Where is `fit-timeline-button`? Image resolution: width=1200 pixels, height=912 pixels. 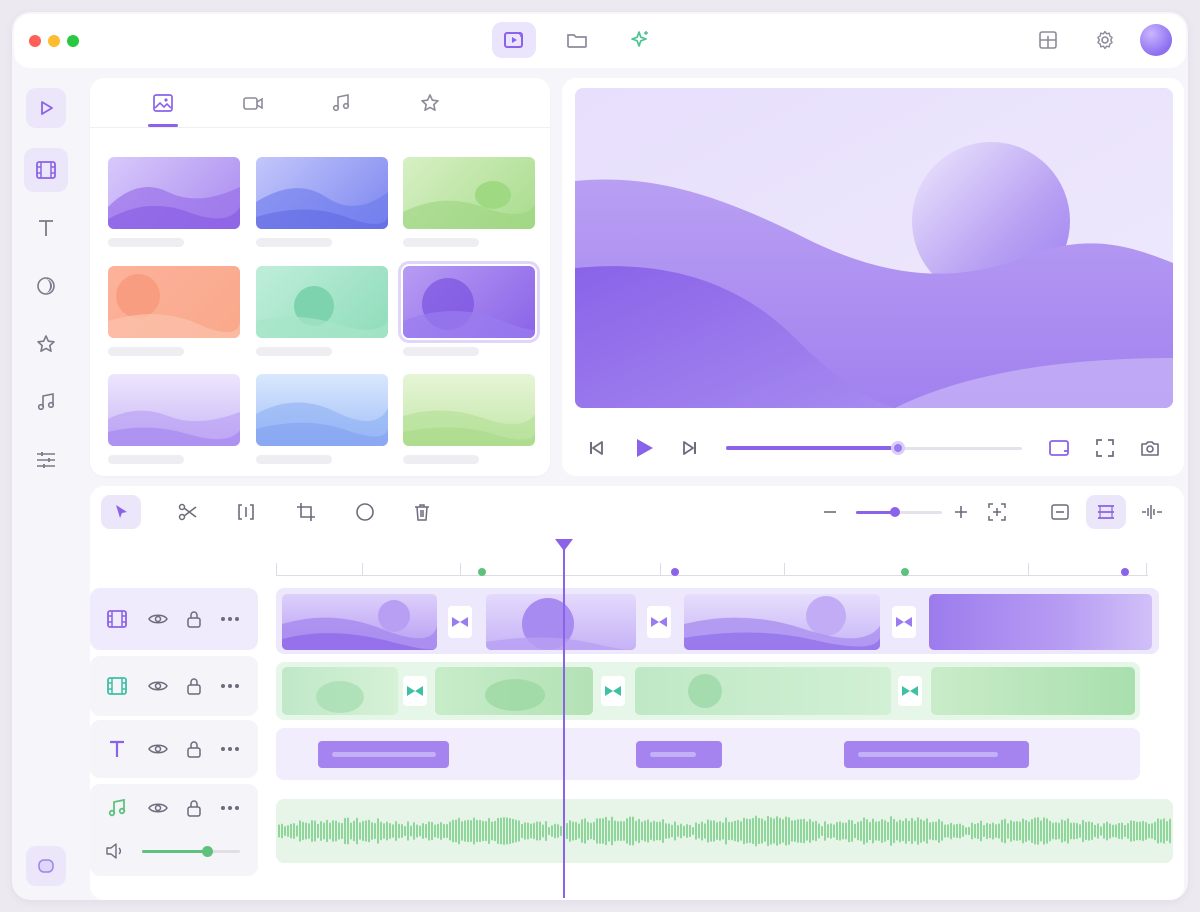
fit-timeline-button is located at coordinates (997, 512).